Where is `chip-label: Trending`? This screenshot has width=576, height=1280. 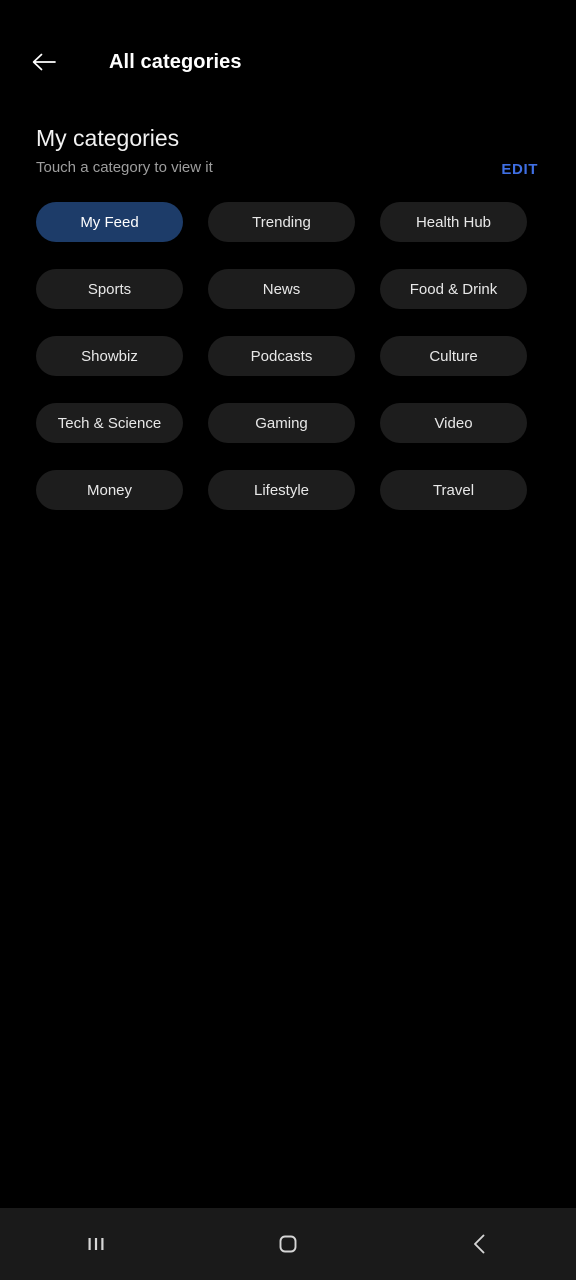
chip-label: Trending is located at coordinates (281, 222).